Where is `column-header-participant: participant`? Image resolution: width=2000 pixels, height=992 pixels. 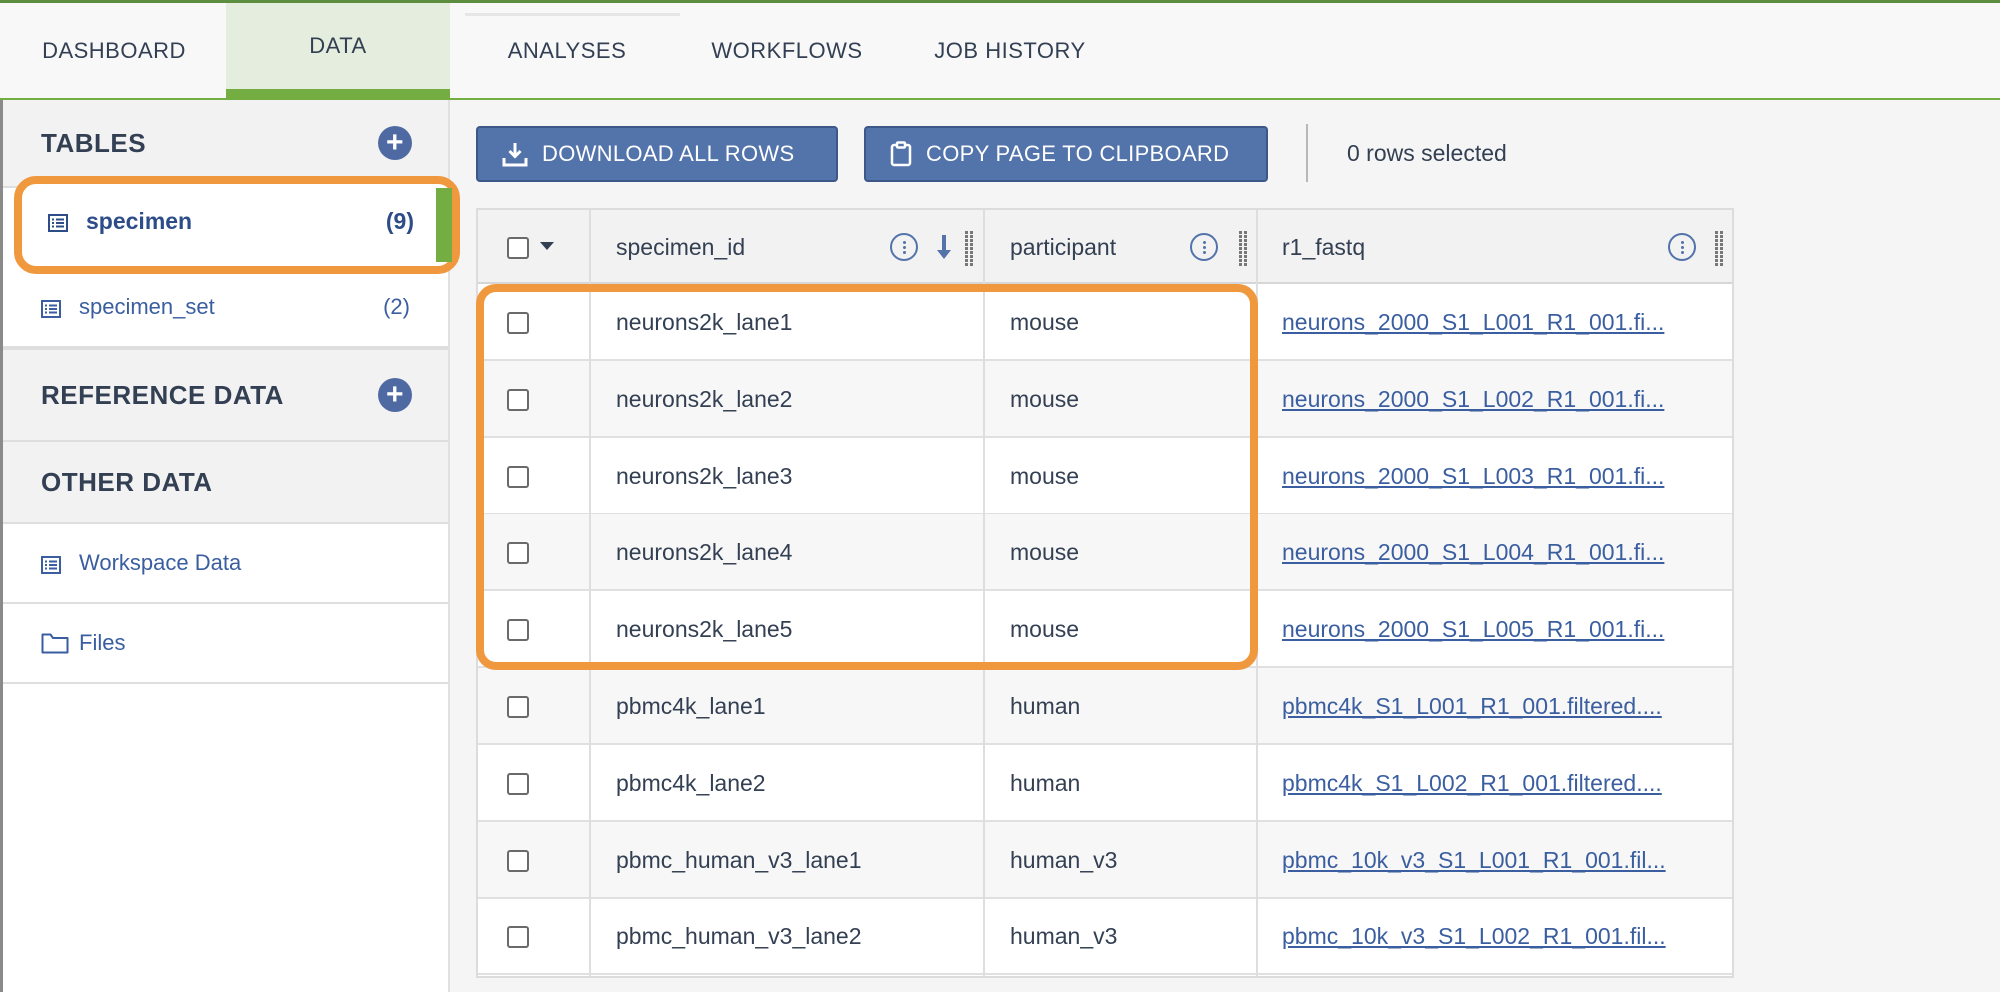 column-header-participant: participant is located at coordinates (1063, 247).